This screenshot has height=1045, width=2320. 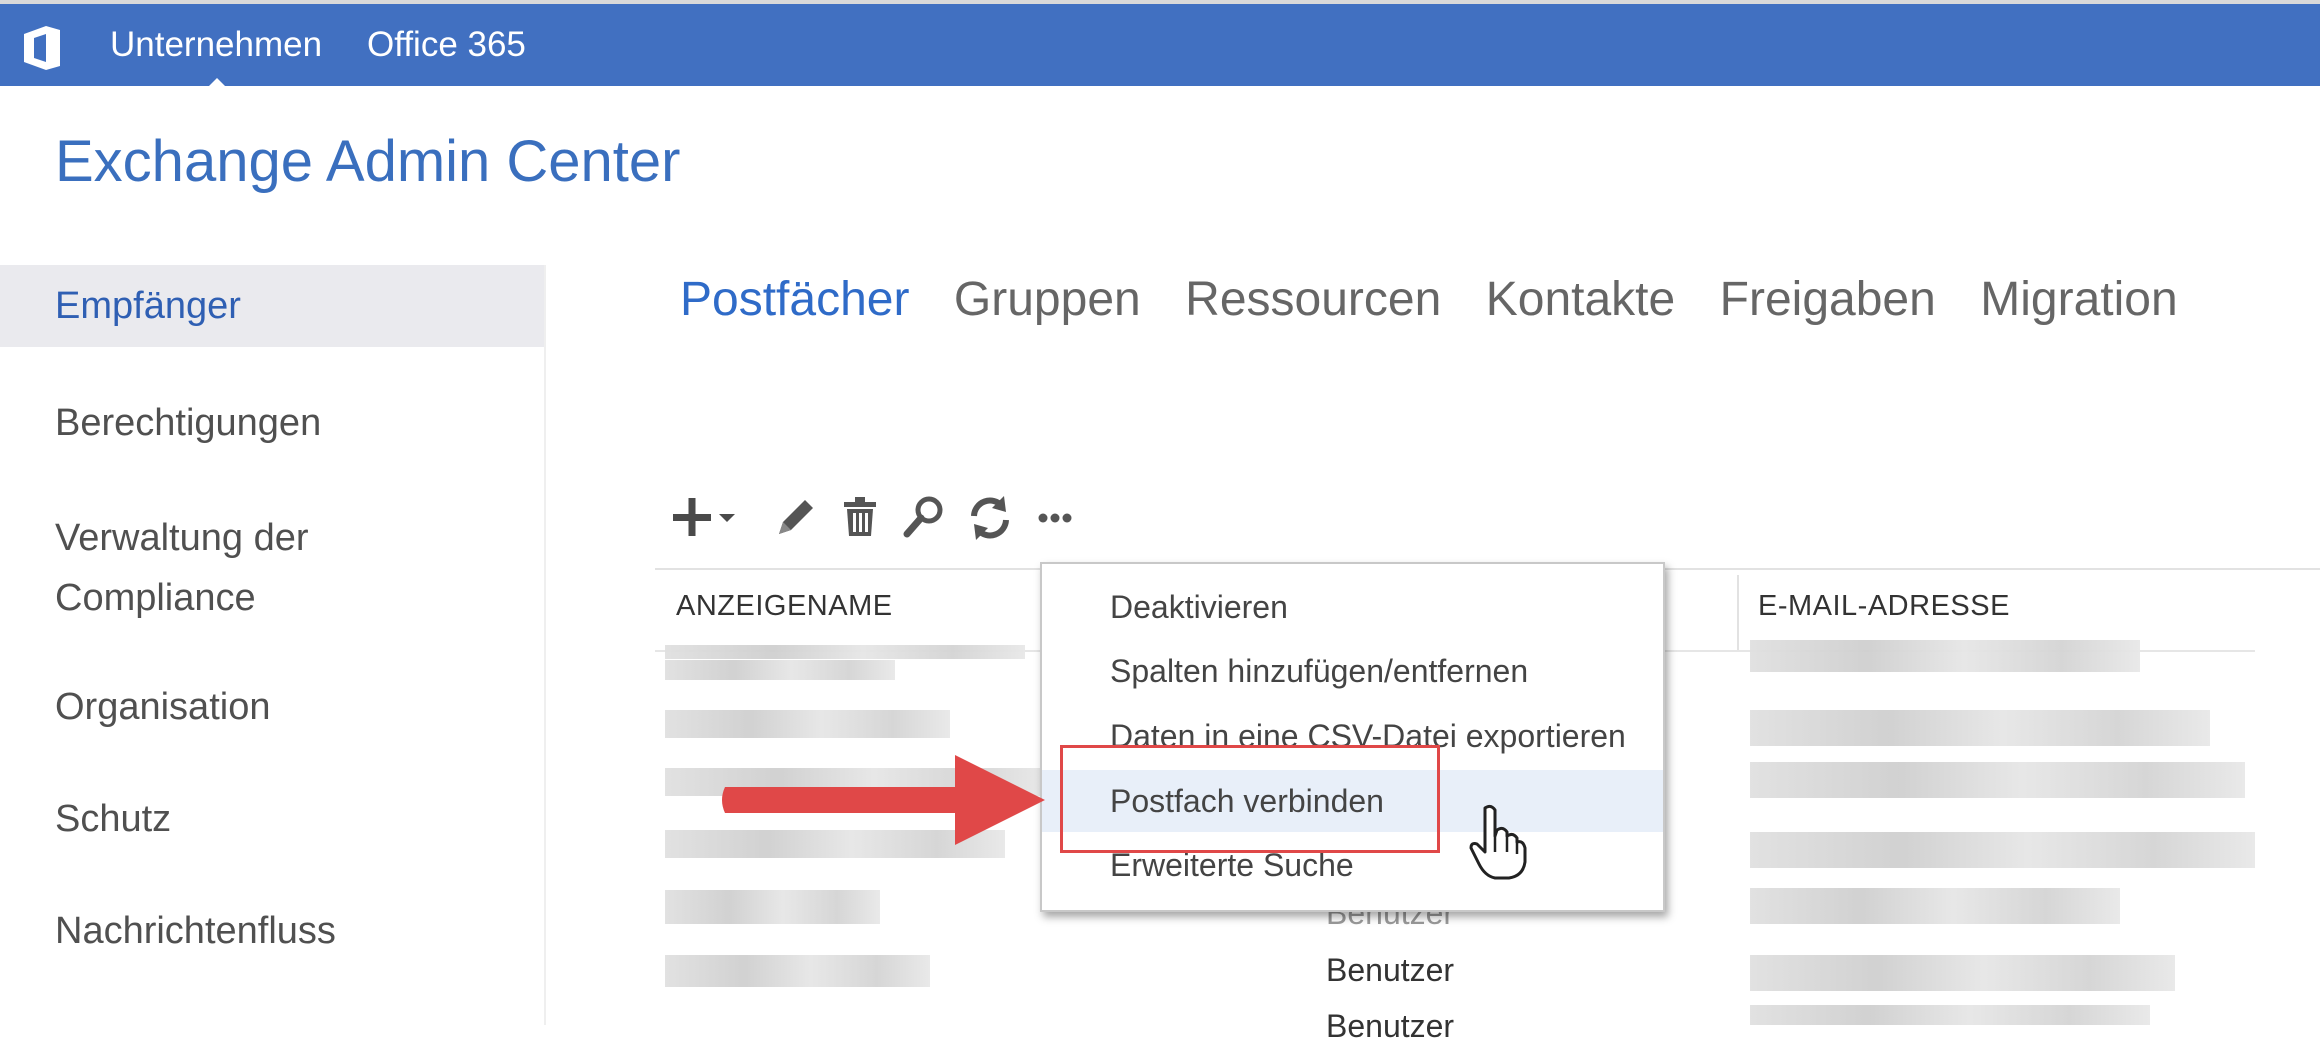 What do you see at coordinates (545, 645) in the screenshot?
I see `sidebar-divider` at bounding box center [545, 645].